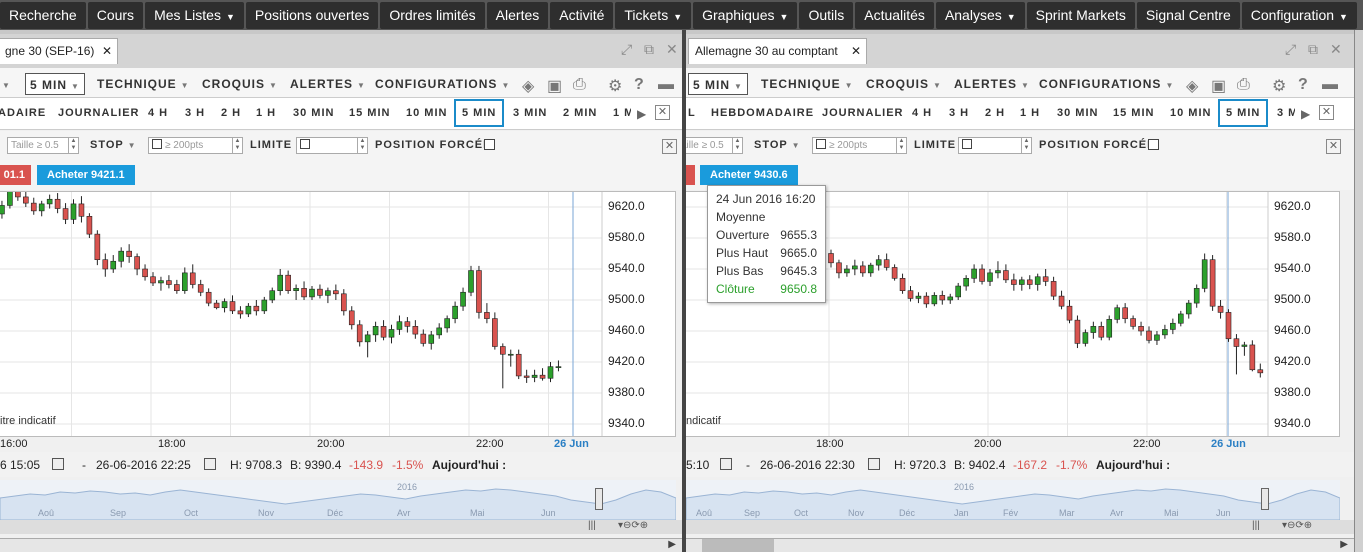  I want to click on buy-button: Acheter 9430.6, so click(749, 175).